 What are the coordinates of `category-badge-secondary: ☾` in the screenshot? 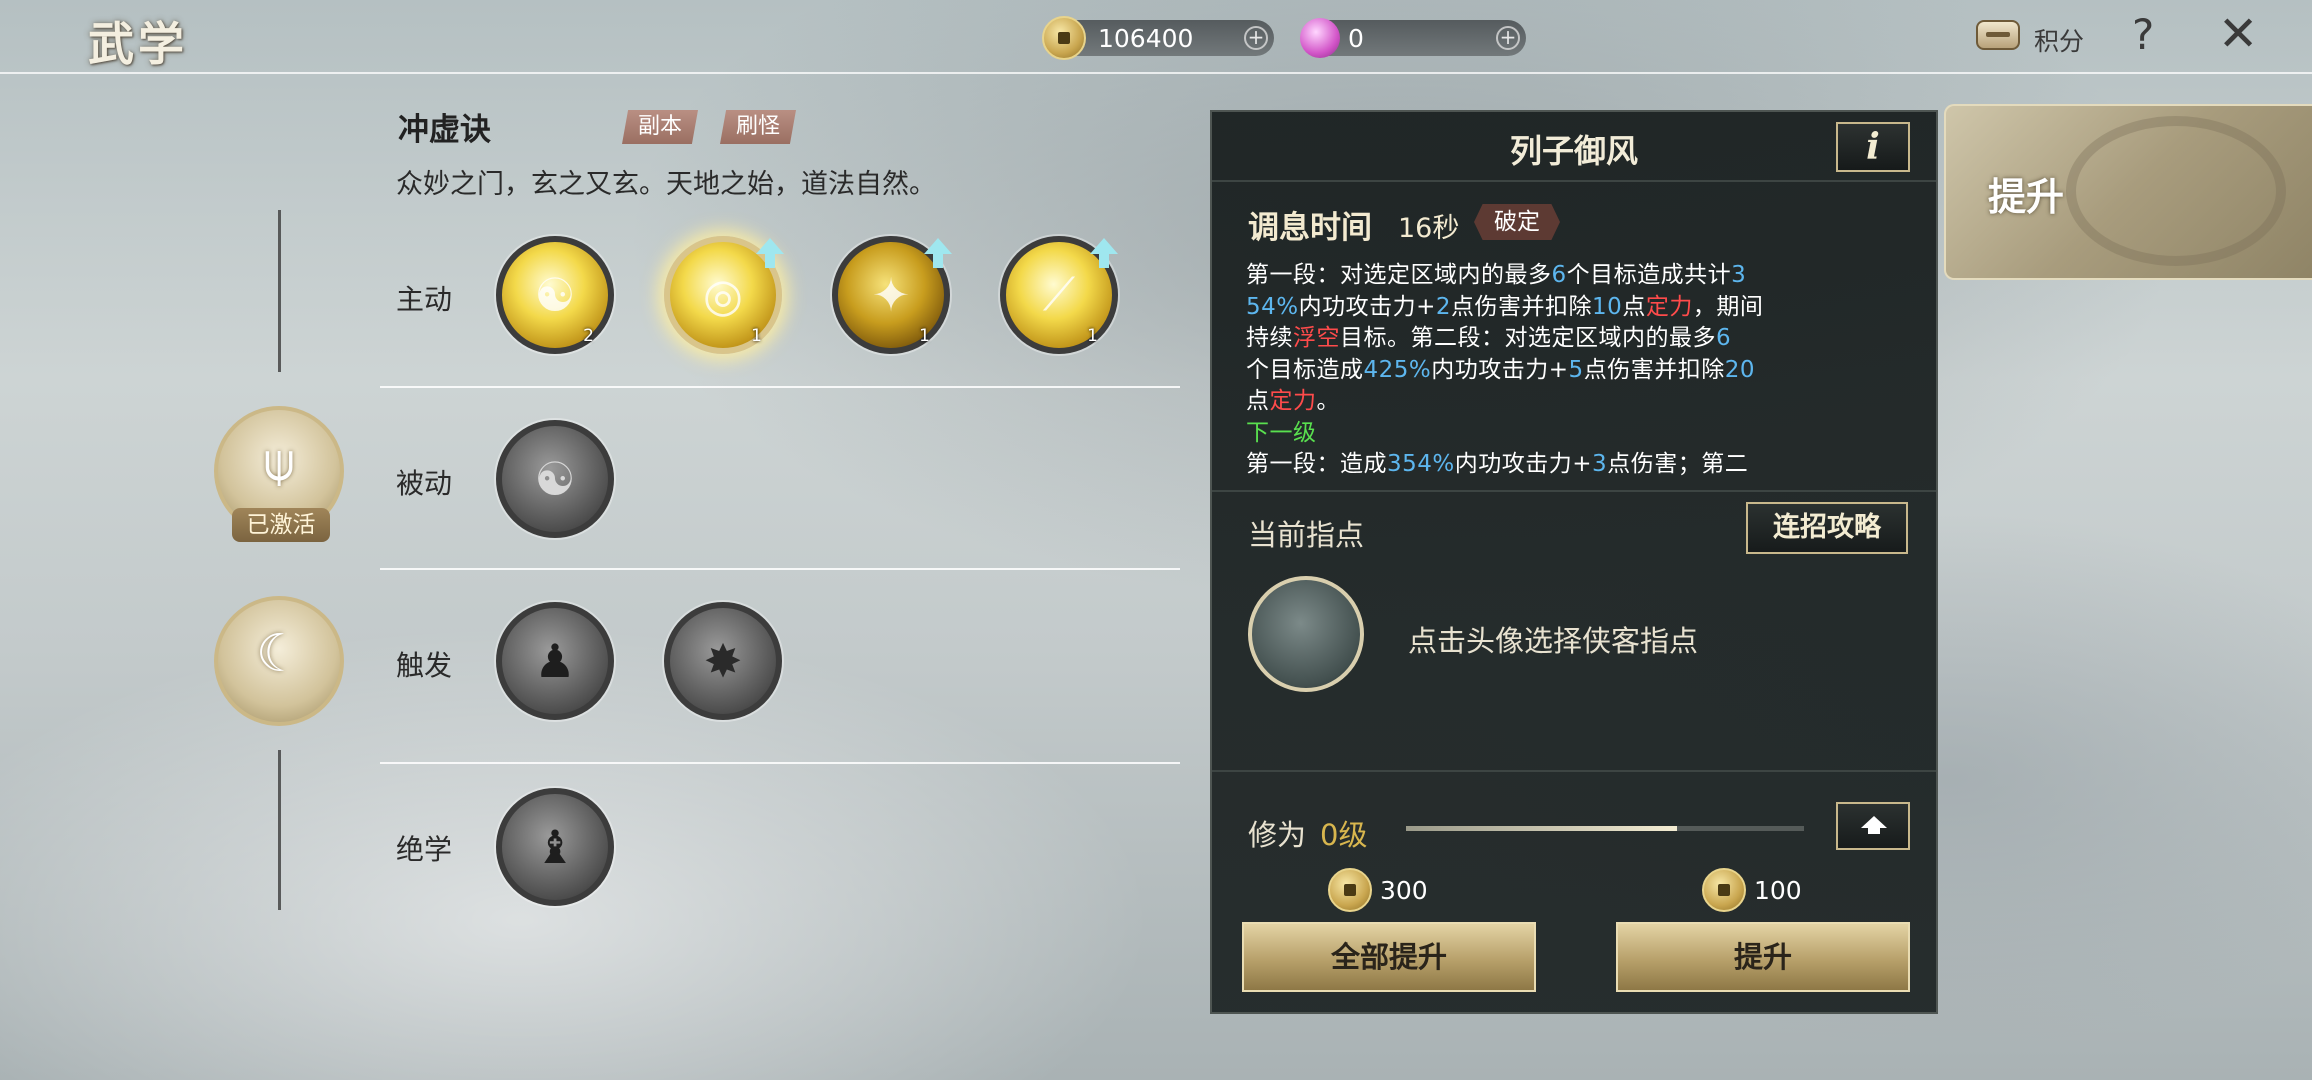 It's located at (279, 661).